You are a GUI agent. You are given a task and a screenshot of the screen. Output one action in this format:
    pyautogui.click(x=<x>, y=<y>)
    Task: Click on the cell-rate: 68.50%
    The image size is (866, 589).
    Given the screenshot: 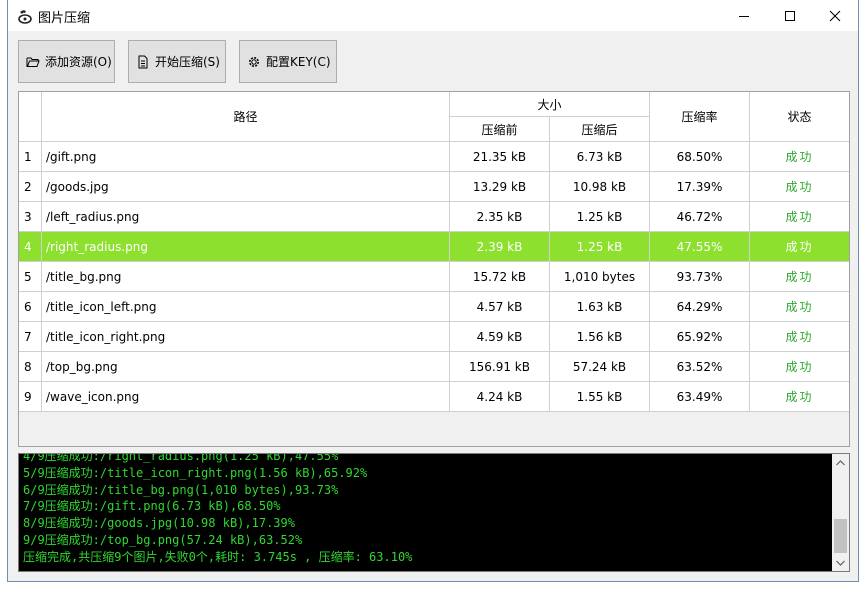 What is the action you would take?
    pyautogui.click(x=700, y=157)
    